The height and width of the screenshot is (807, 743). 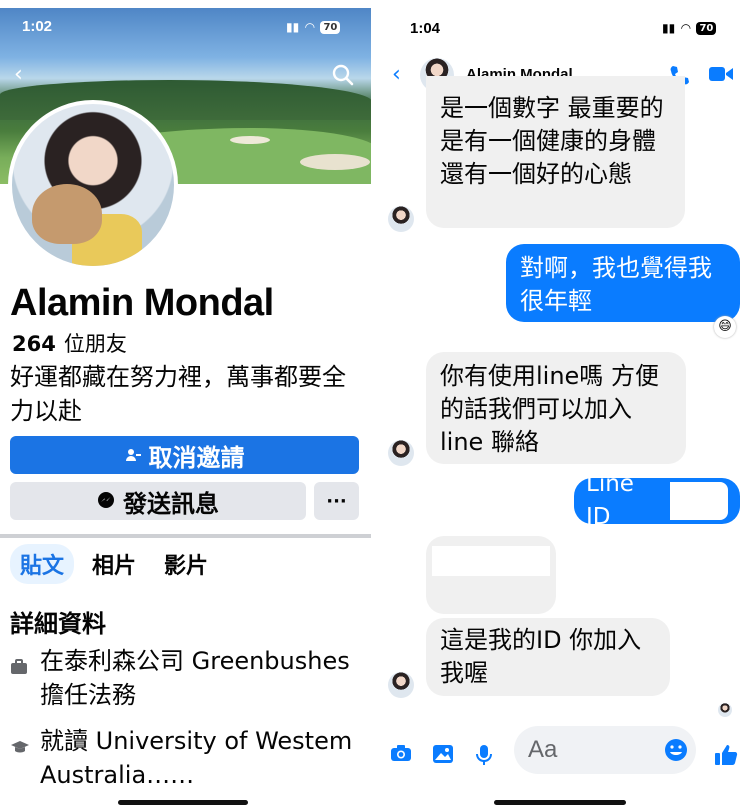 What do you see at coordinates (171, 503) in the screenshot?
I see `send-message-label: 發送訊息` at bounding box center [171, 503].